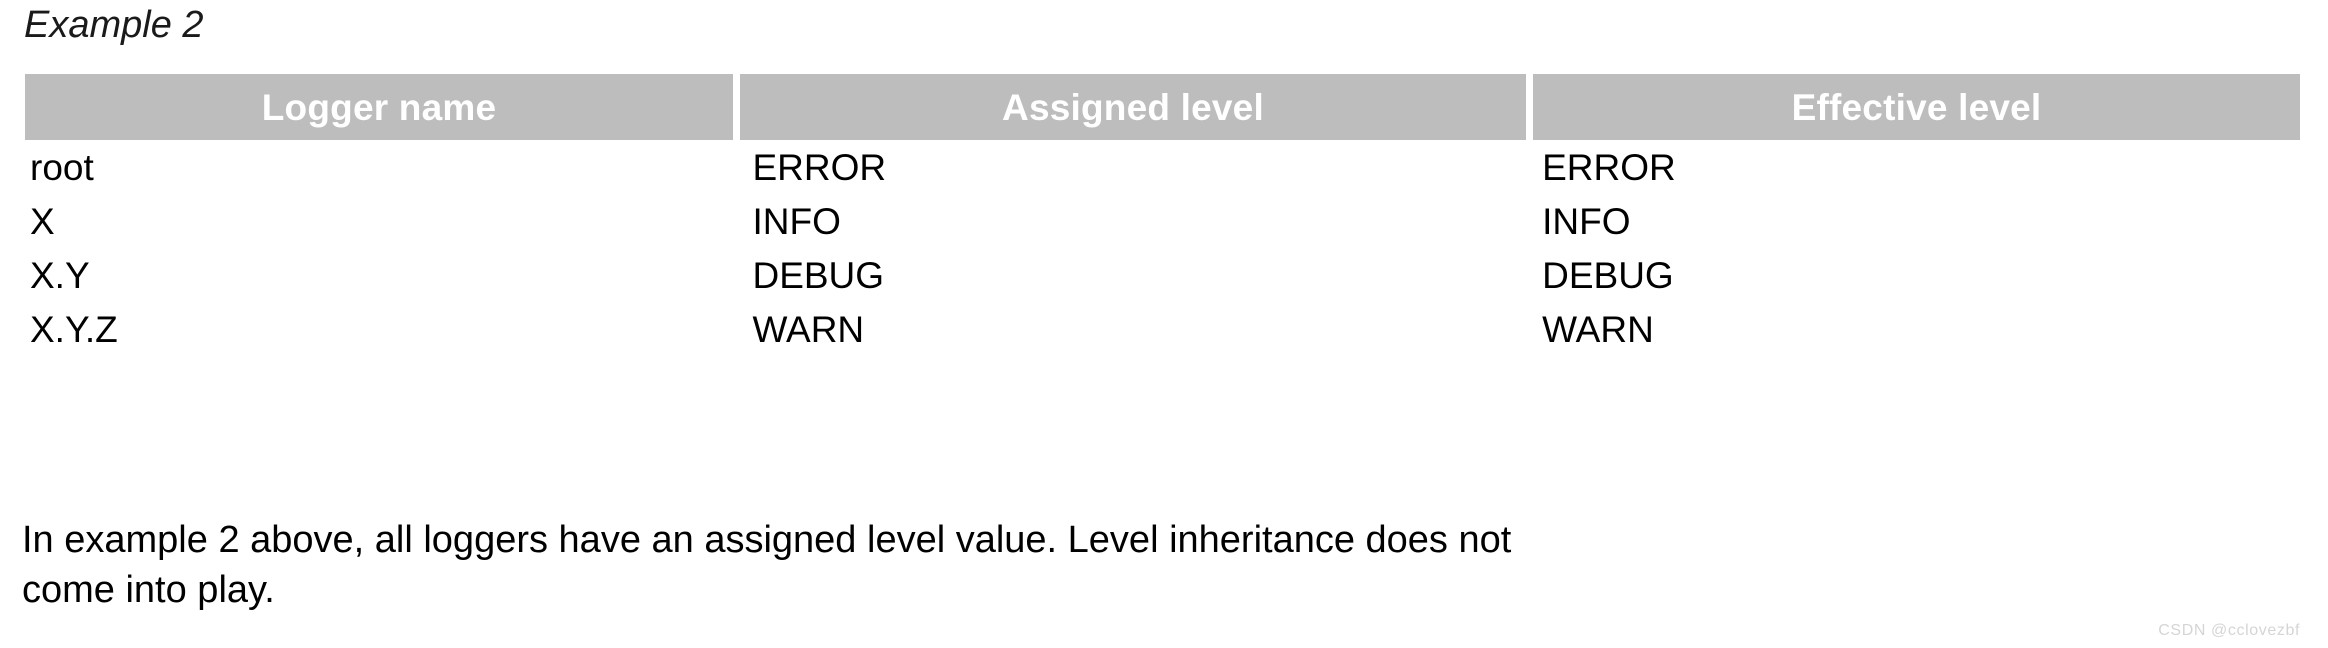 This screenshot has height=648, width=2328. Describe the element at coordinates (819, 167) in the screenshot. I see `cell-assigned-level: ERROR` at that location.